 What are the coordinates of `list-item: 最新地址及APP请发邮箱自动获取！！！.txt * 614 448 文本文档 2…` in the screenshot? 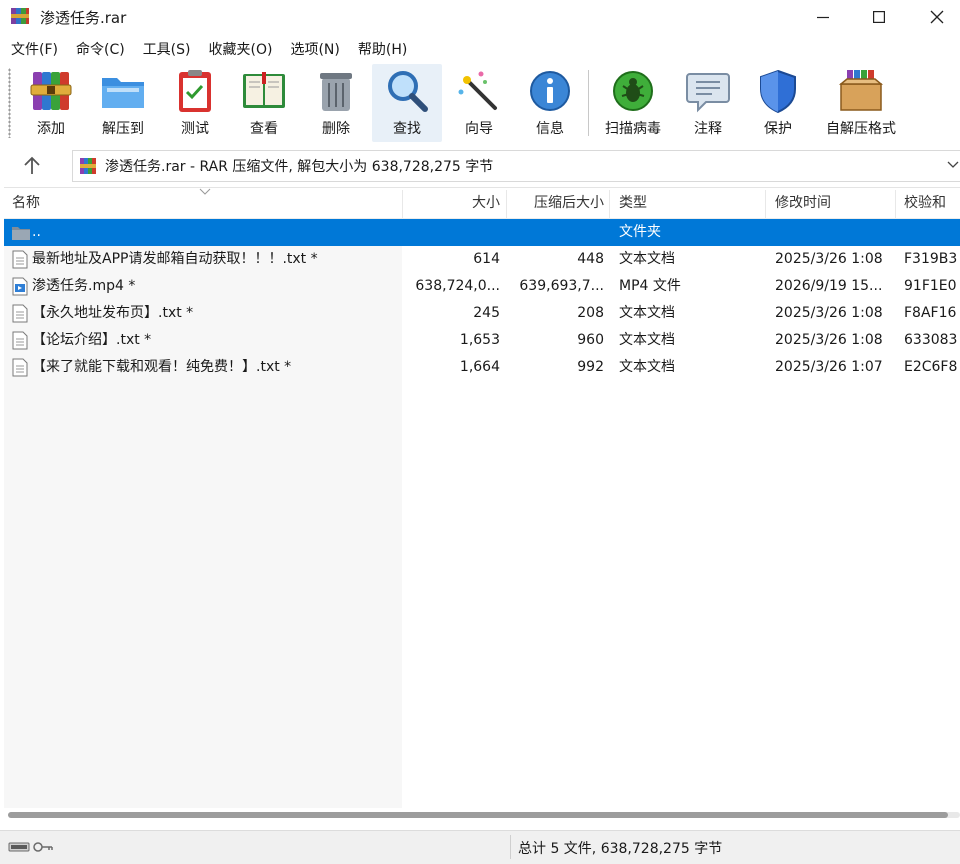 It's located at (482, 259).